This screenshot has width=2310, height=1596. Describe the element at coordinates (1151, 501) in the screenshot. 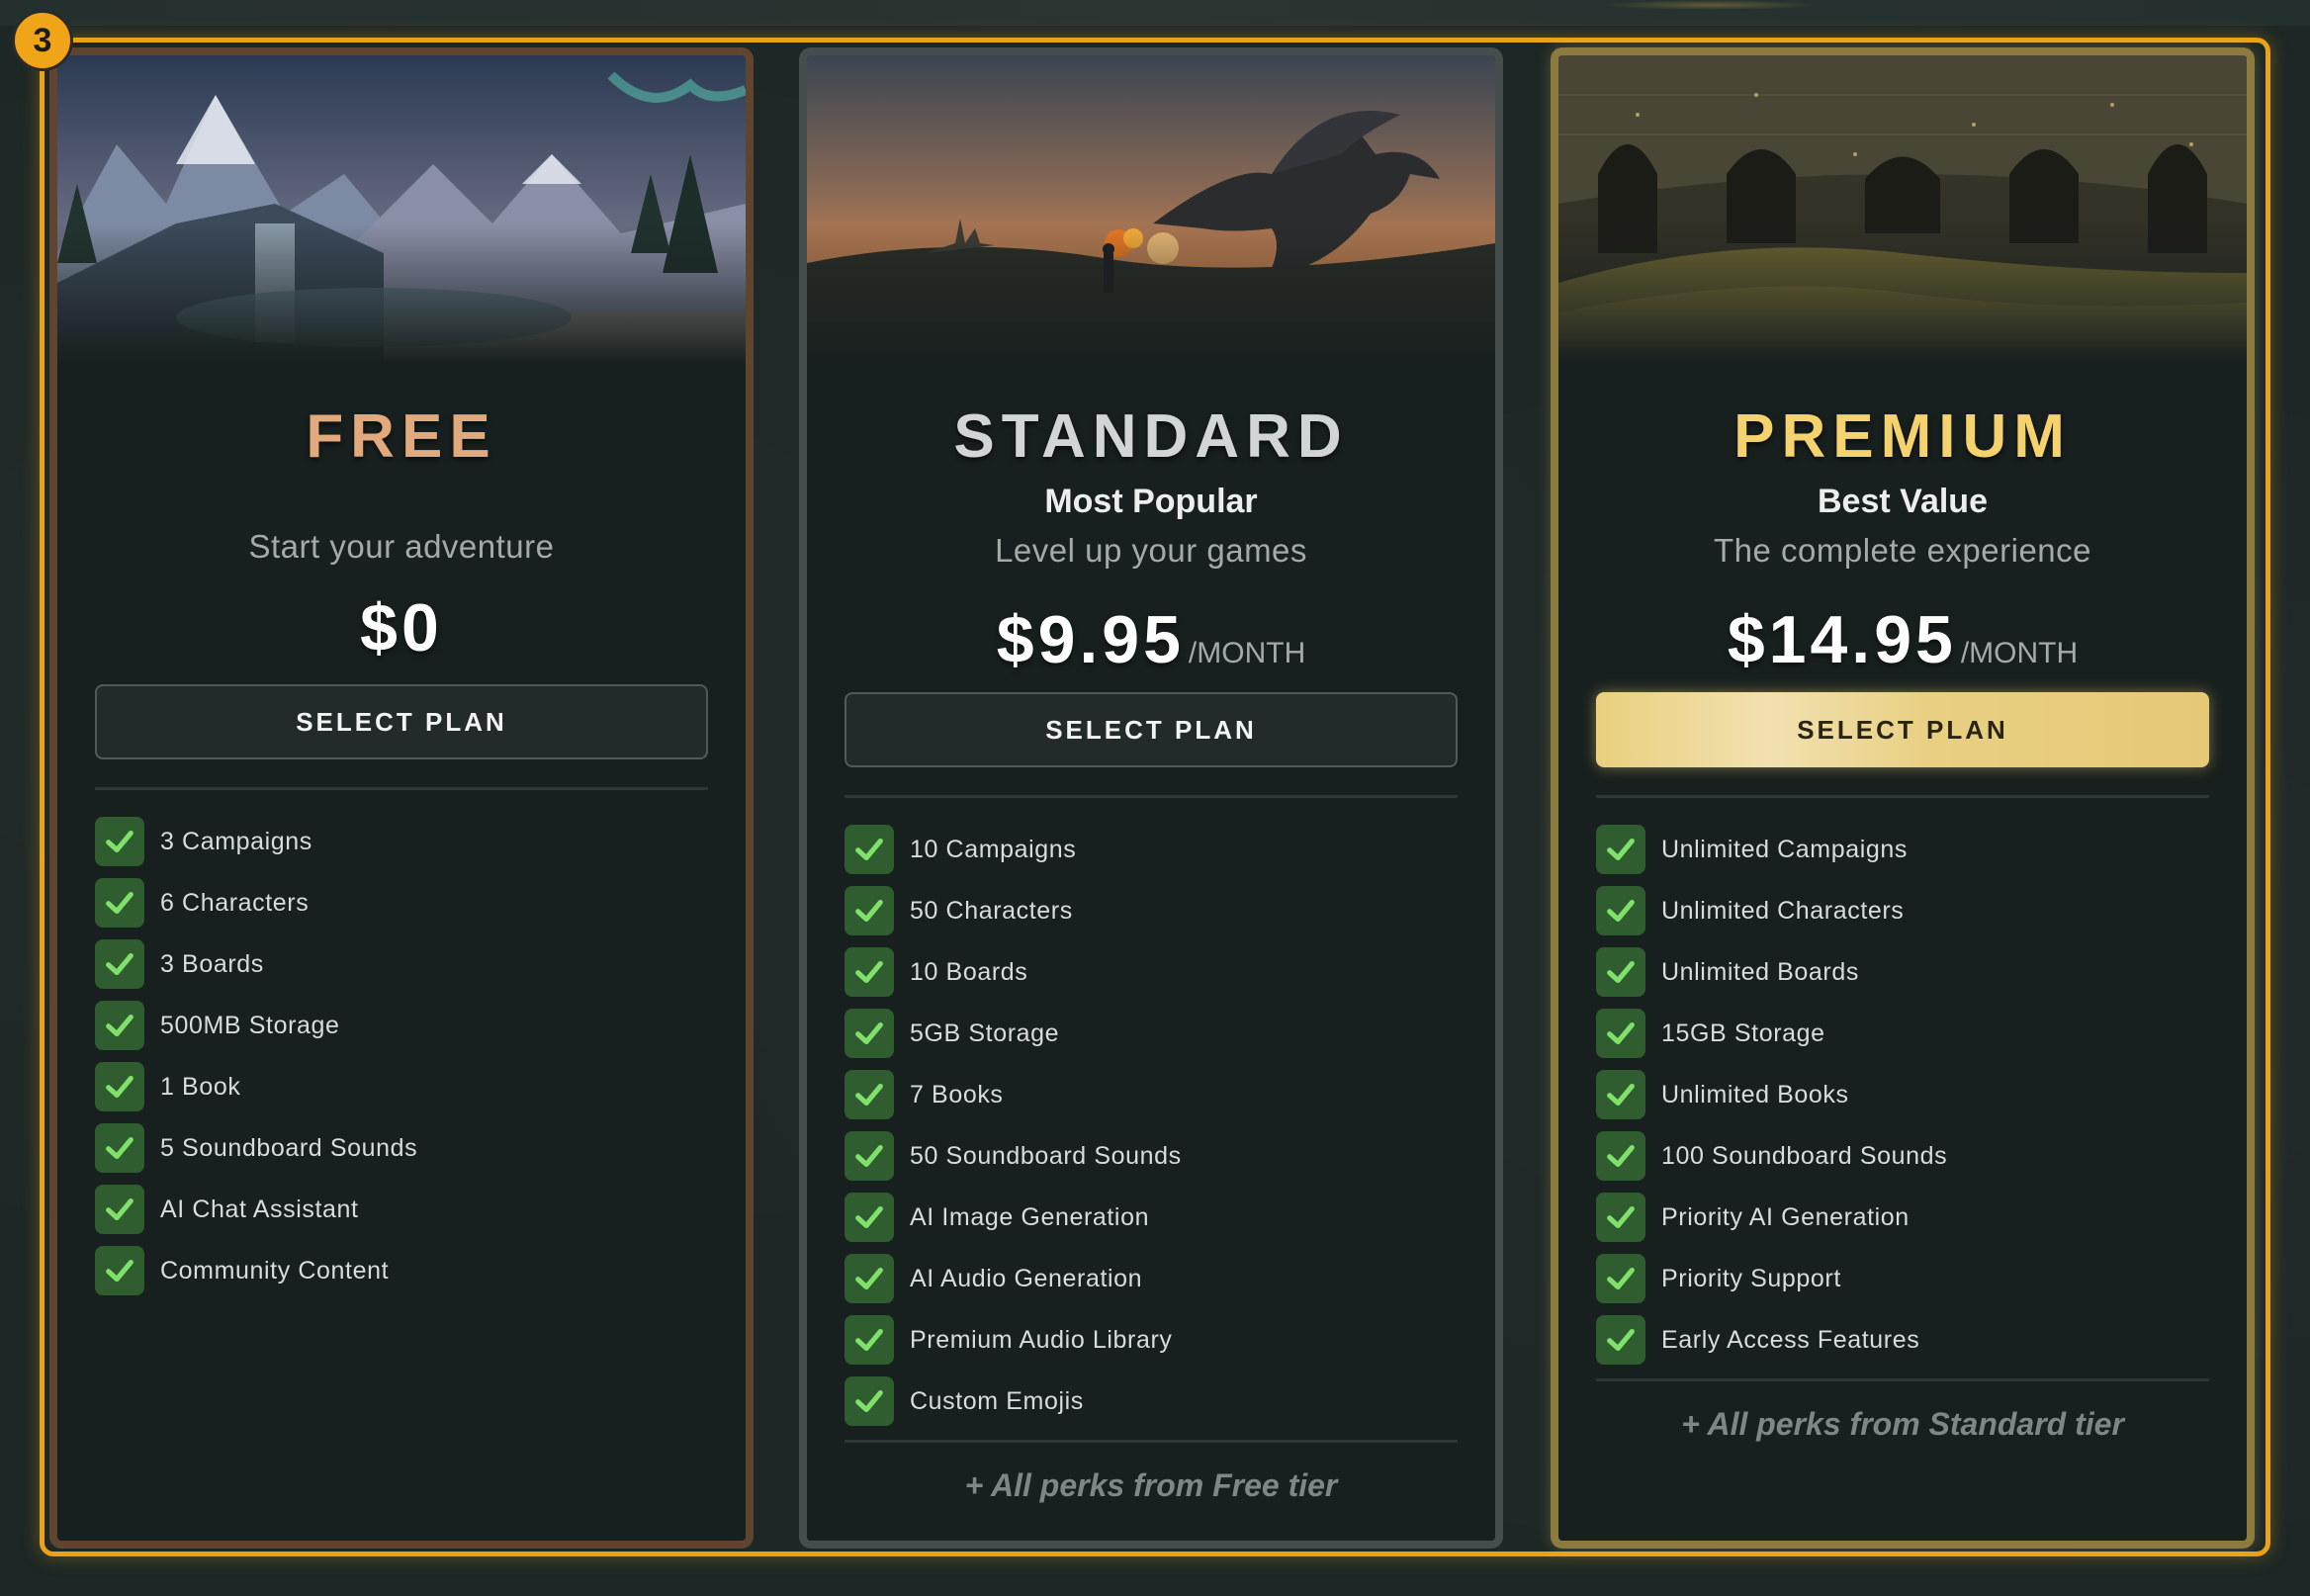

I see `plan-badge: Most Popular` at that location.